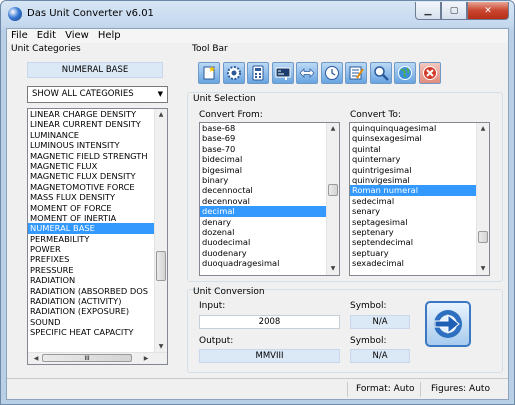 Image resolution: width=515 pixels, height=405 pixels. Describe the element at coordinates (331, 73) in the screenshot. I see `toolbar-button-clock` at that location.